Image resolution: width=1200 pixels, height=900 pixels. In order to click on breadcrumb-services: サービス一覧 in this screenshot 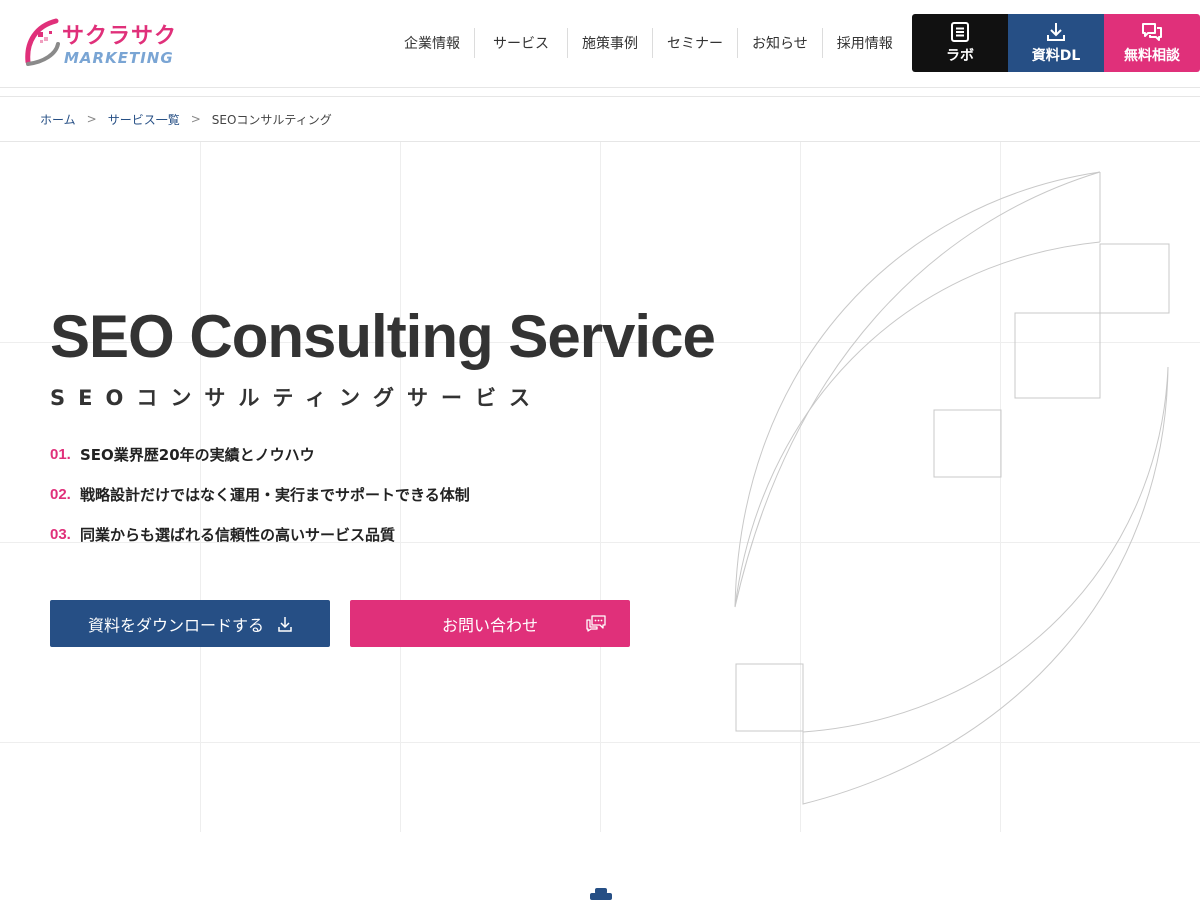, I will do `click(144, 119)`.